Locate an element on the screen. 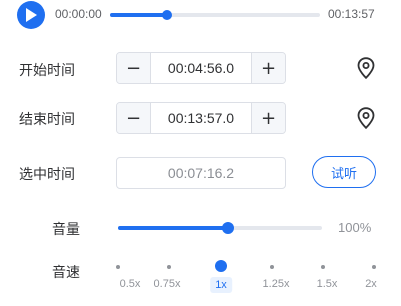 This screenshot has width=401, height=306. playback-progress-bar is located at coordinates (215, 15).